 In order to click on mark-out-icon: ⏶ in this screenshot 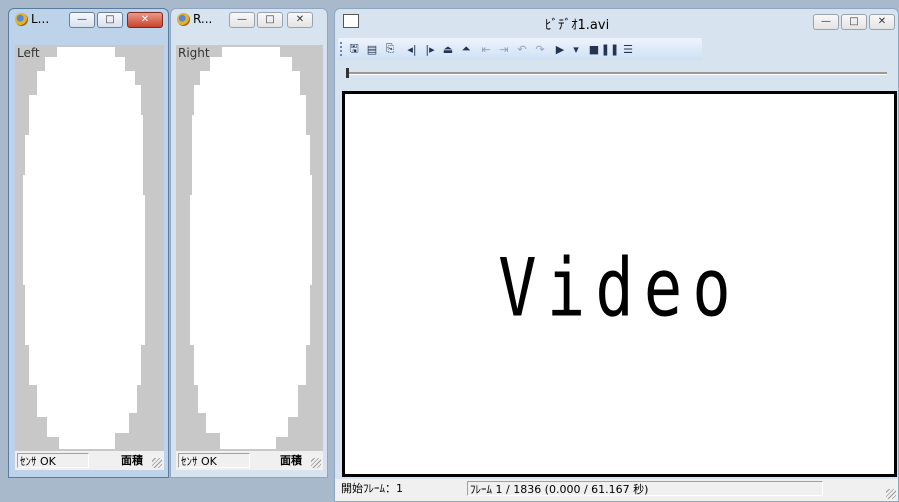, I will do `click(466, 49)`.